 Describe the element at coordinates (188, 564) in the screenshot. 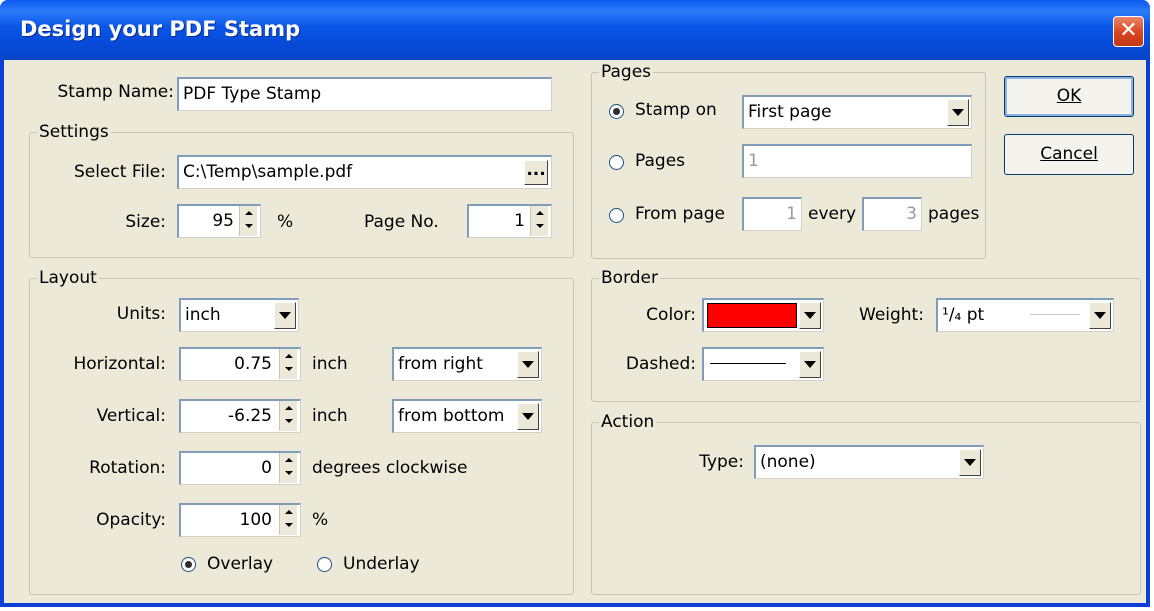

I see `overlay-radio` at that location.